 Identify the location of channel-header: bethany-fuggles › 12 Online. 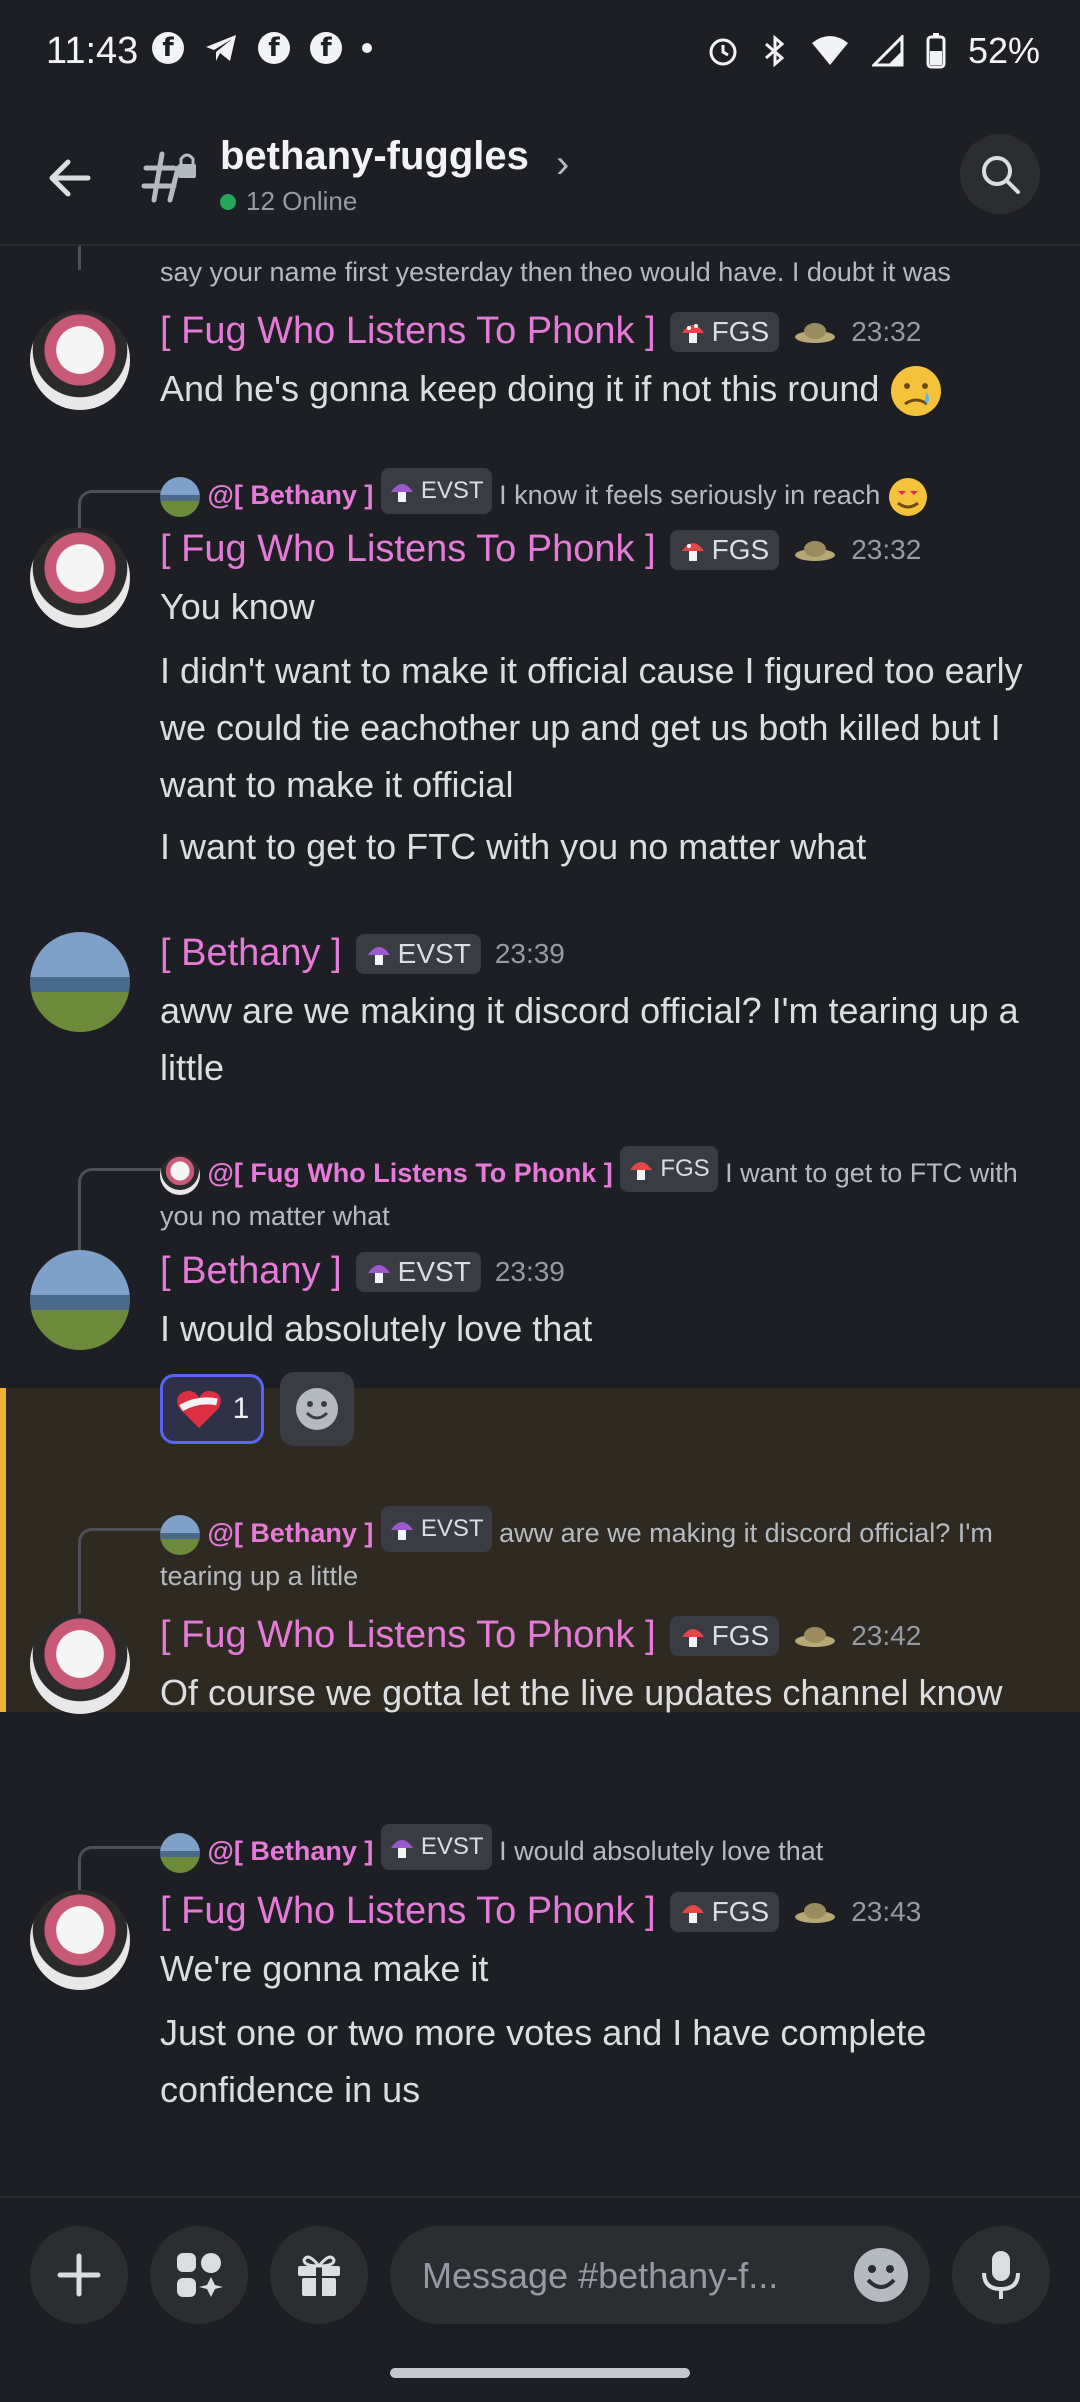
(540, 178).